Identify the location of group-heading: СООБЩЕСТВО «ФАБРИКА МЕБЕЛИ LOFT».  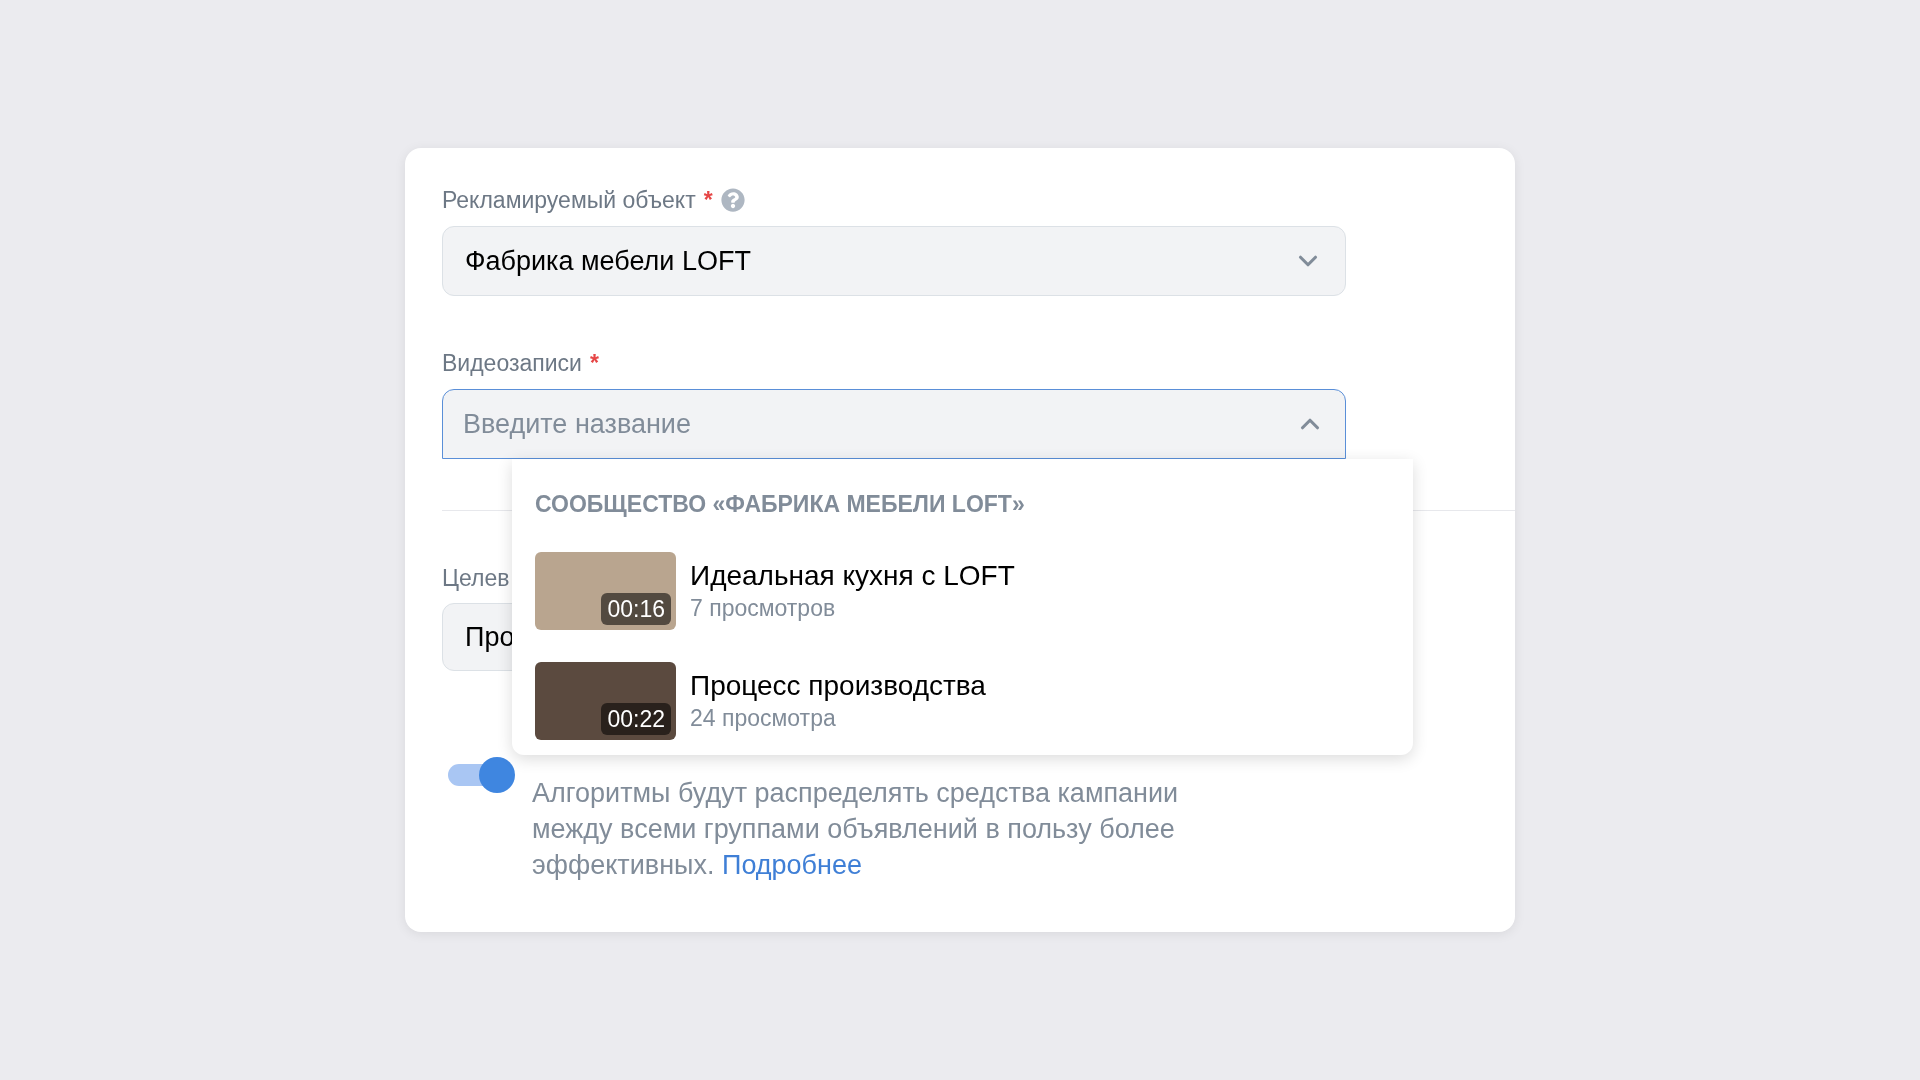
(780, 504).